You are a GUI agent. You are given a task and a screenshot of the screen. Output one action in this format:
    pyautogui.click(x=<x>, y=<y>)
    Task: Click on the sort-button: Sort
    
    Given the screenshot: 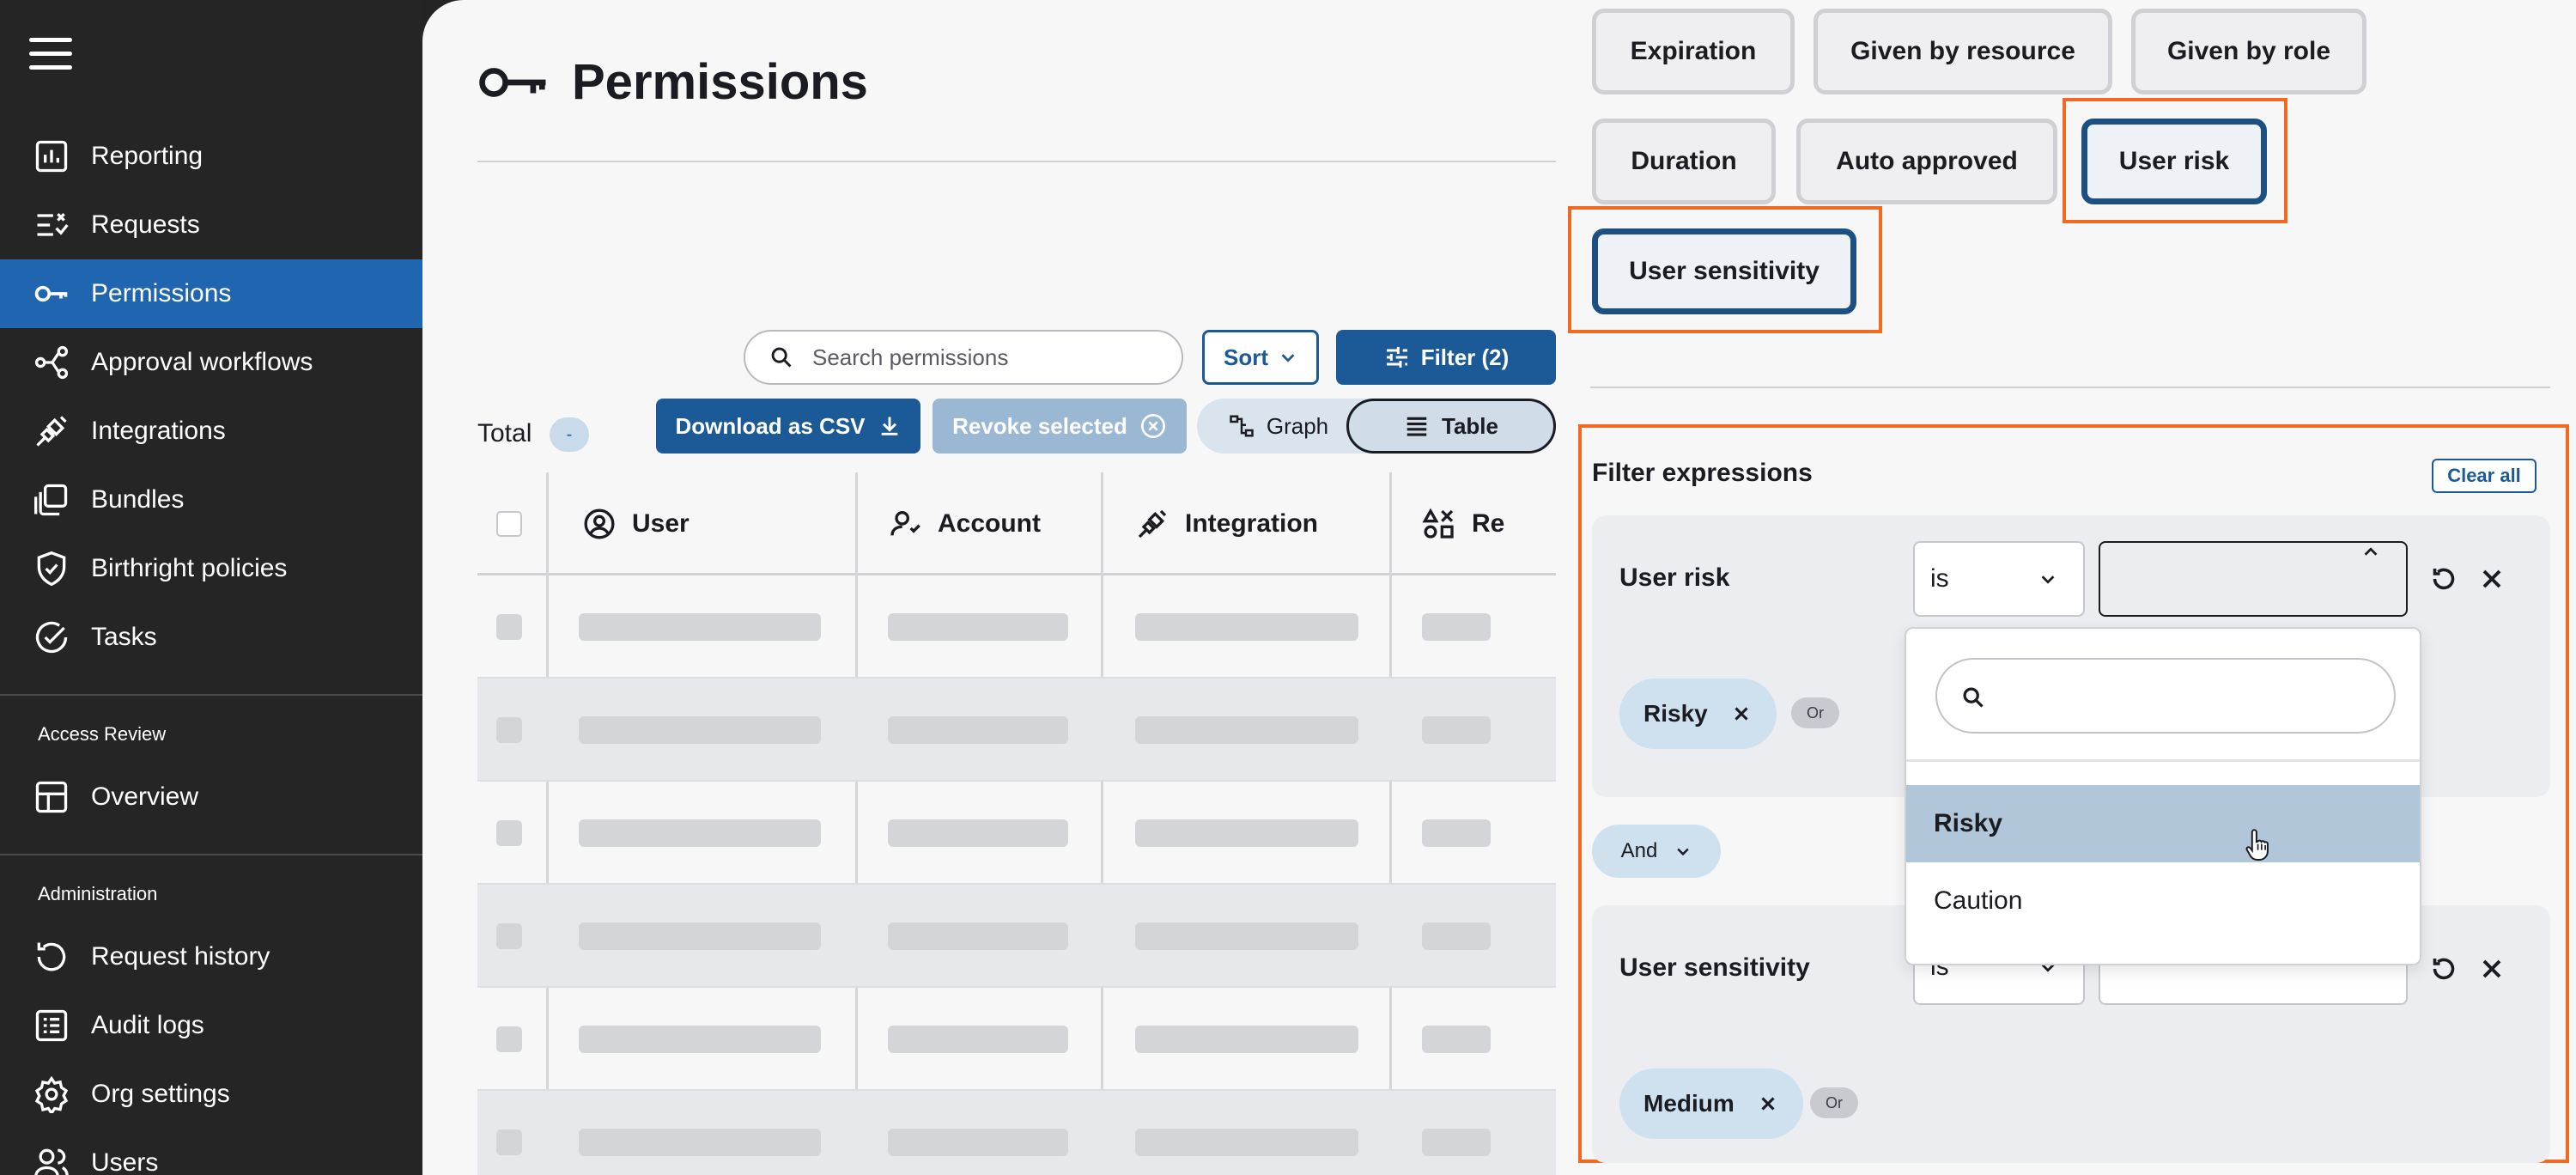 What is the action you would take?
    pyautogui.click(x=1261, y=357)
    